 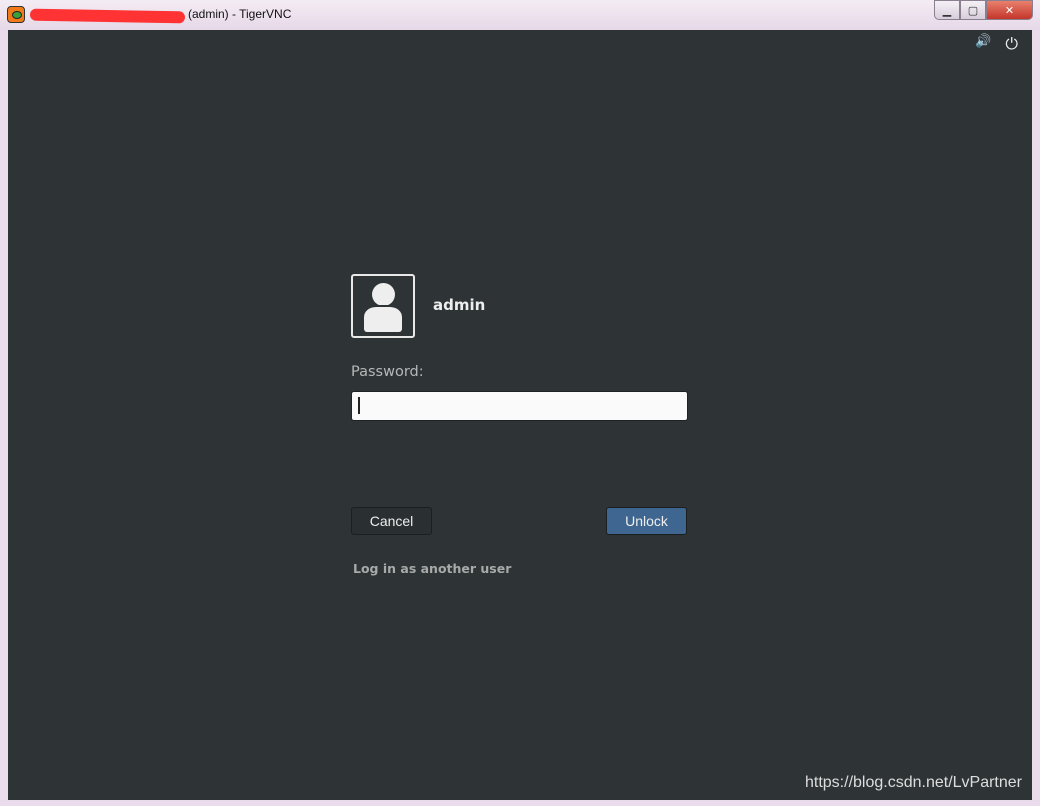 I want to click on minimize-icon: ▁, so click(x=947, y=10).